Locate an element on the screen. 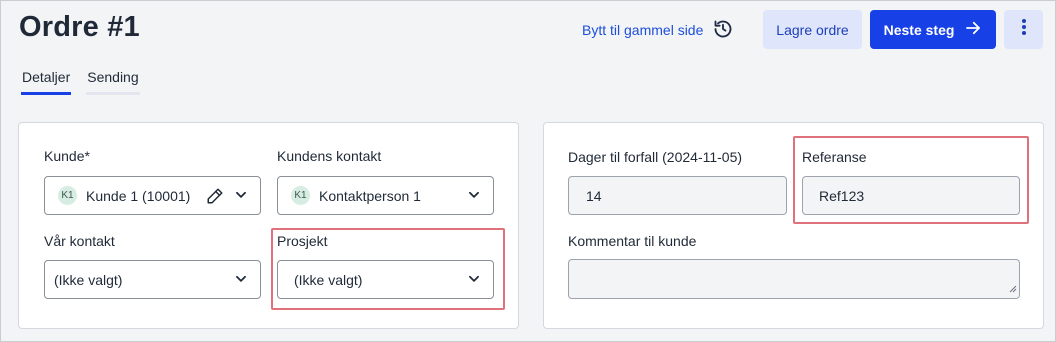 Image resolution: width=1056 pixels, height=342 pixels. history-icon is located at coordinates (723, 30).